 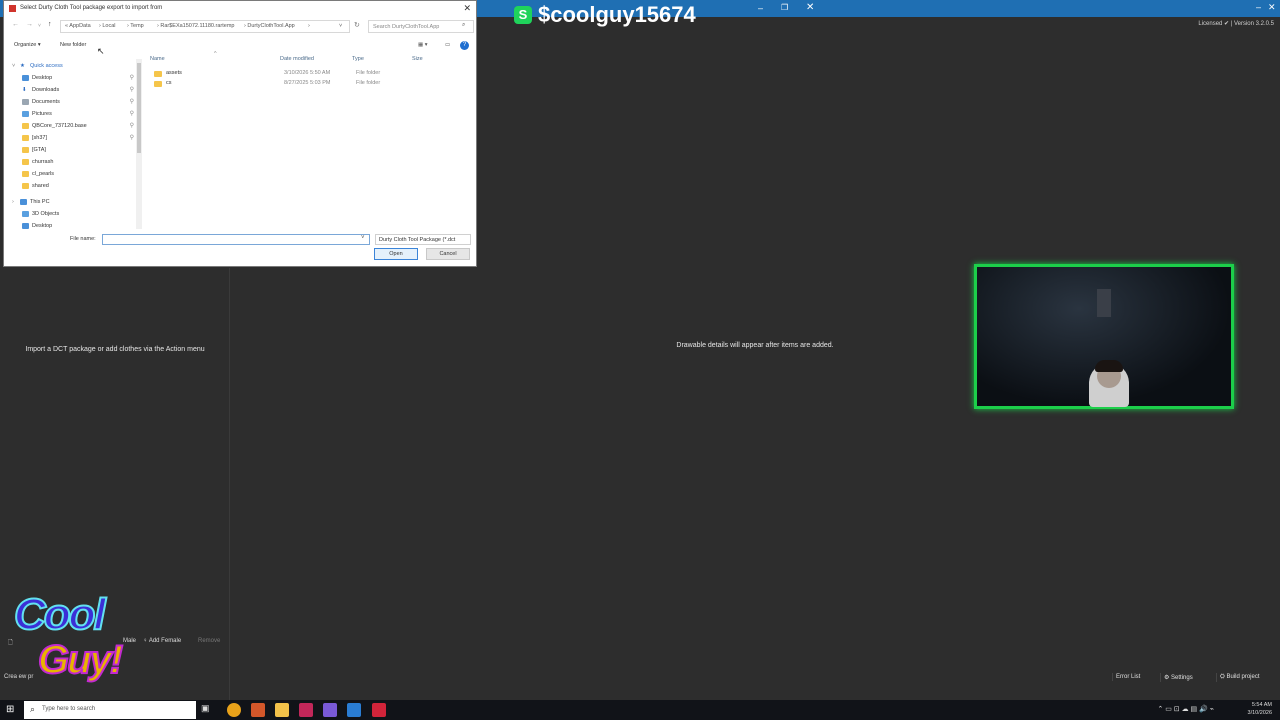 I want to click on back-icon: ←, so click(x=15, y=24).